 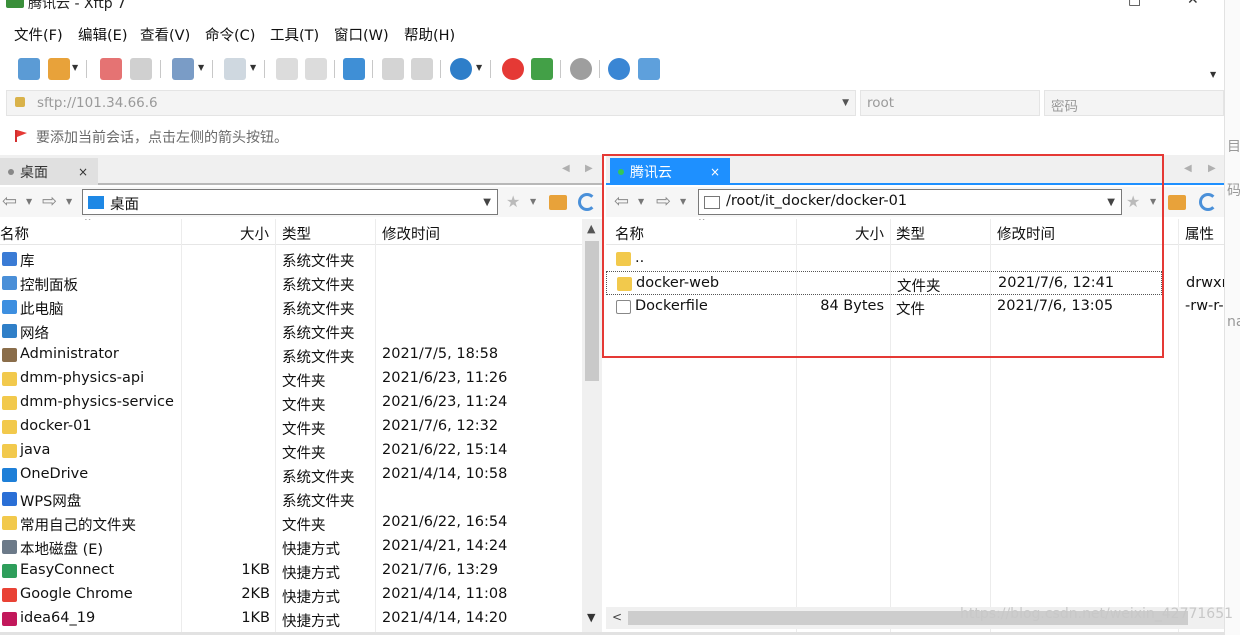 What do you see at coordinates (542, 69) in the screenshot?
I see `xftp-icon` at bounding box center [542, 69].